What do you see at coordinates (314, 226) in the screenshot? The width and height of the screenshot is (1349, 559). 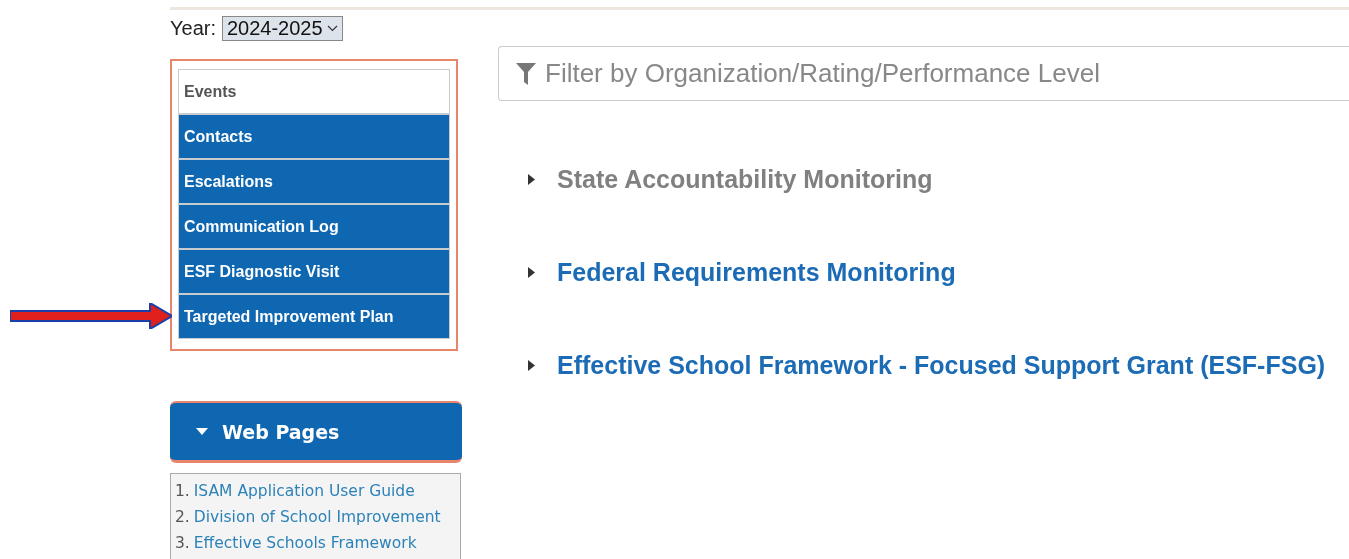 I see `nav-item: Communication Log` at bounding box center [314, 226].